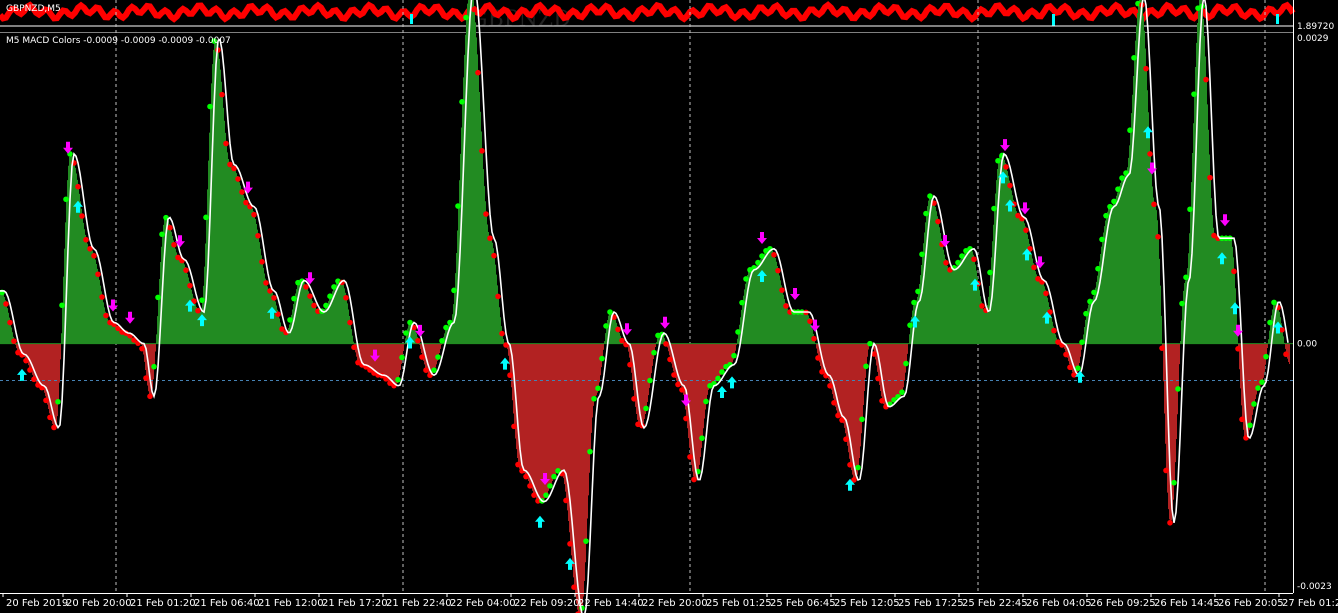  I want to click on scale-zero-label: 0.00, so click(1307, 345).